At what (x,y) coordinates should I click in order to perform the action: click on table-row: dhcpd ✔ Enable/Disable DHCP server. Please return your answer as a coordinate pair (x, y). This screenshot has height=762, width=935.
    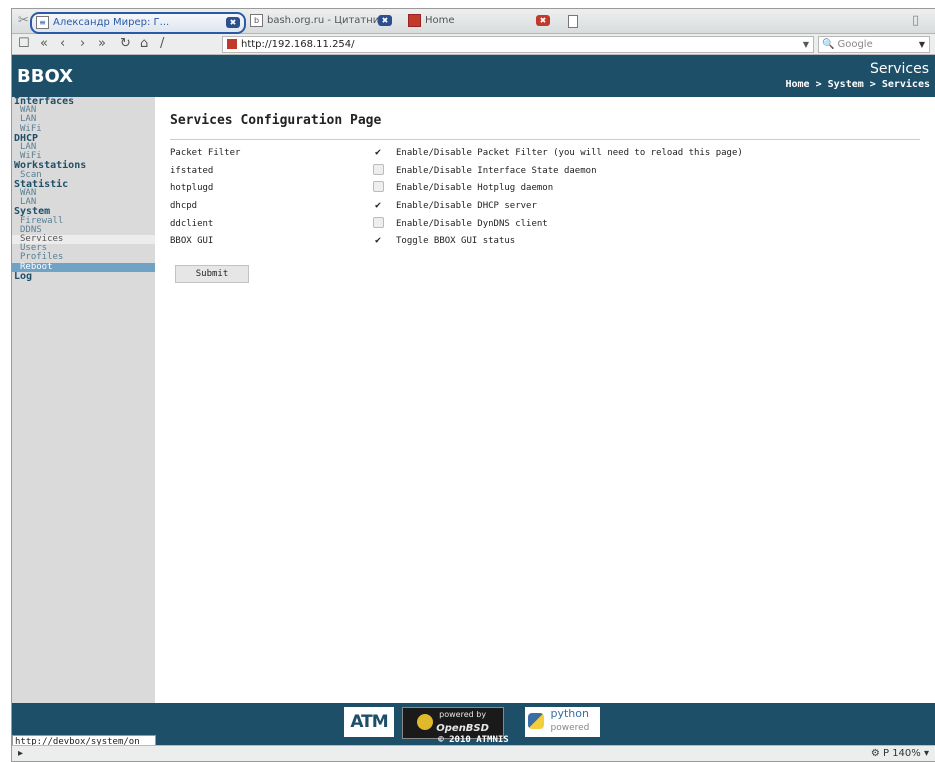
    Looking at the image, I should click on (456, 206).